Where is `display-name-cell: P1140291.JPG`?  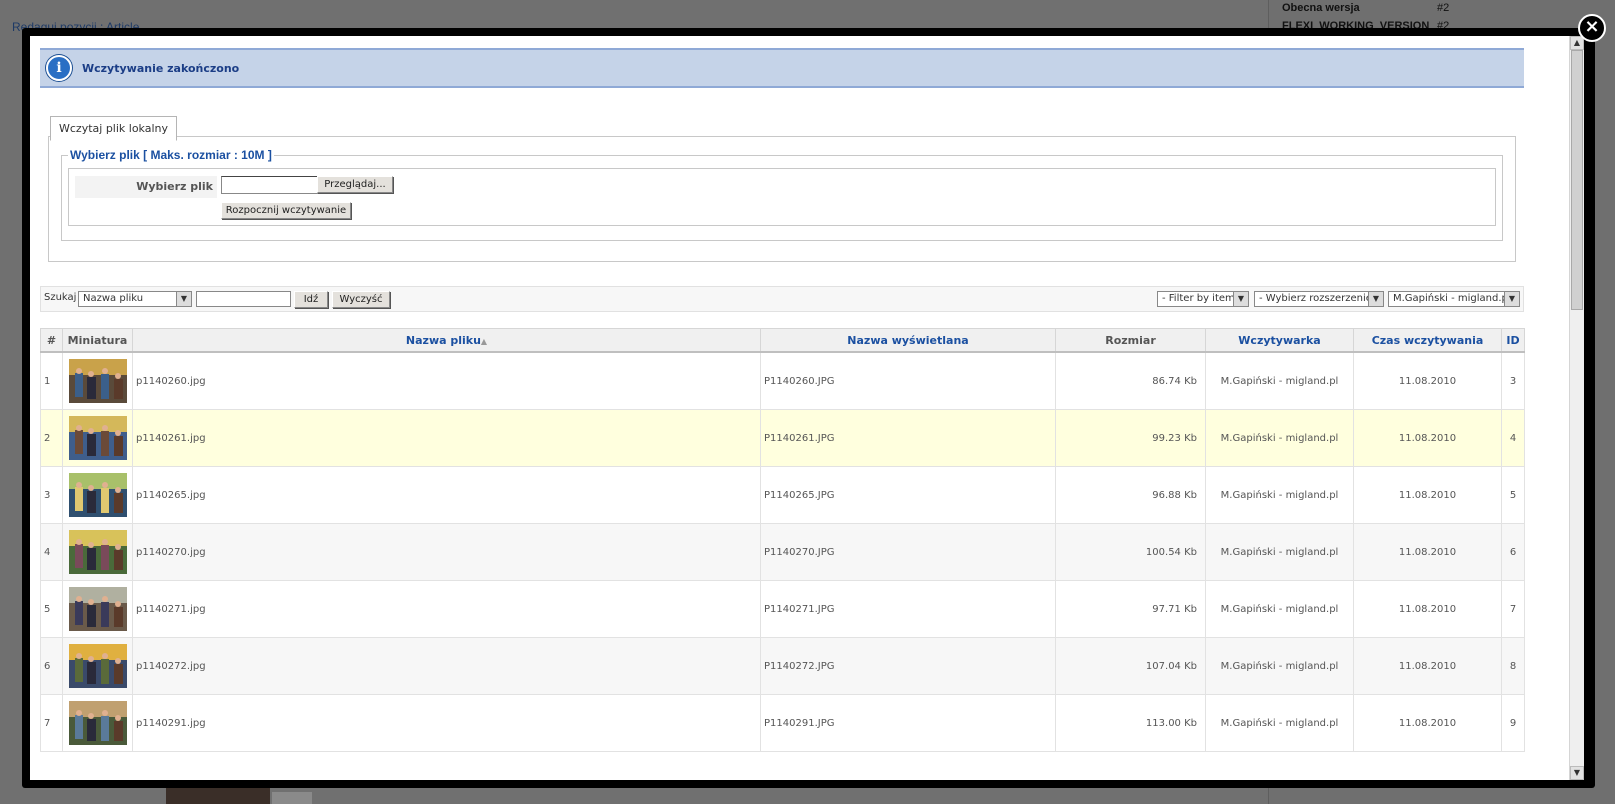 display-name-cell: P1140291.JPG is located at coordinates (908, 723).